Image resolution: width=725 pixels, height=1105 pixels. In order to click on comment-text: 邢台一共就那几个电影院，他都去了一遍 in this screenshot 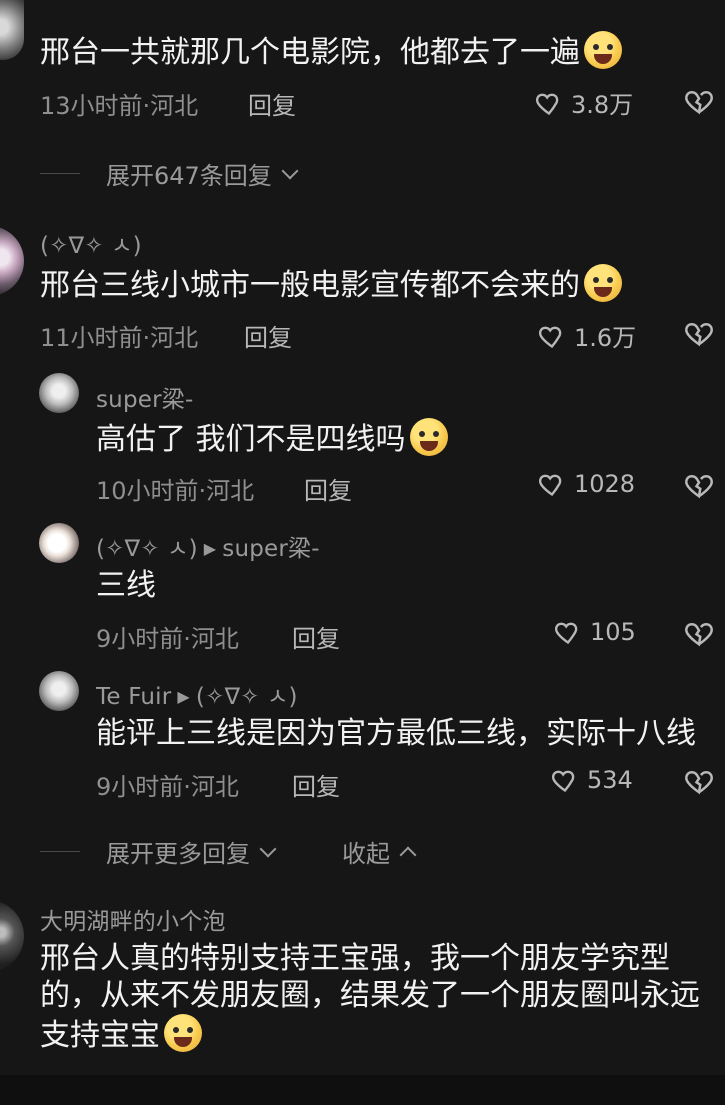, I will do `click(331, 51)`.